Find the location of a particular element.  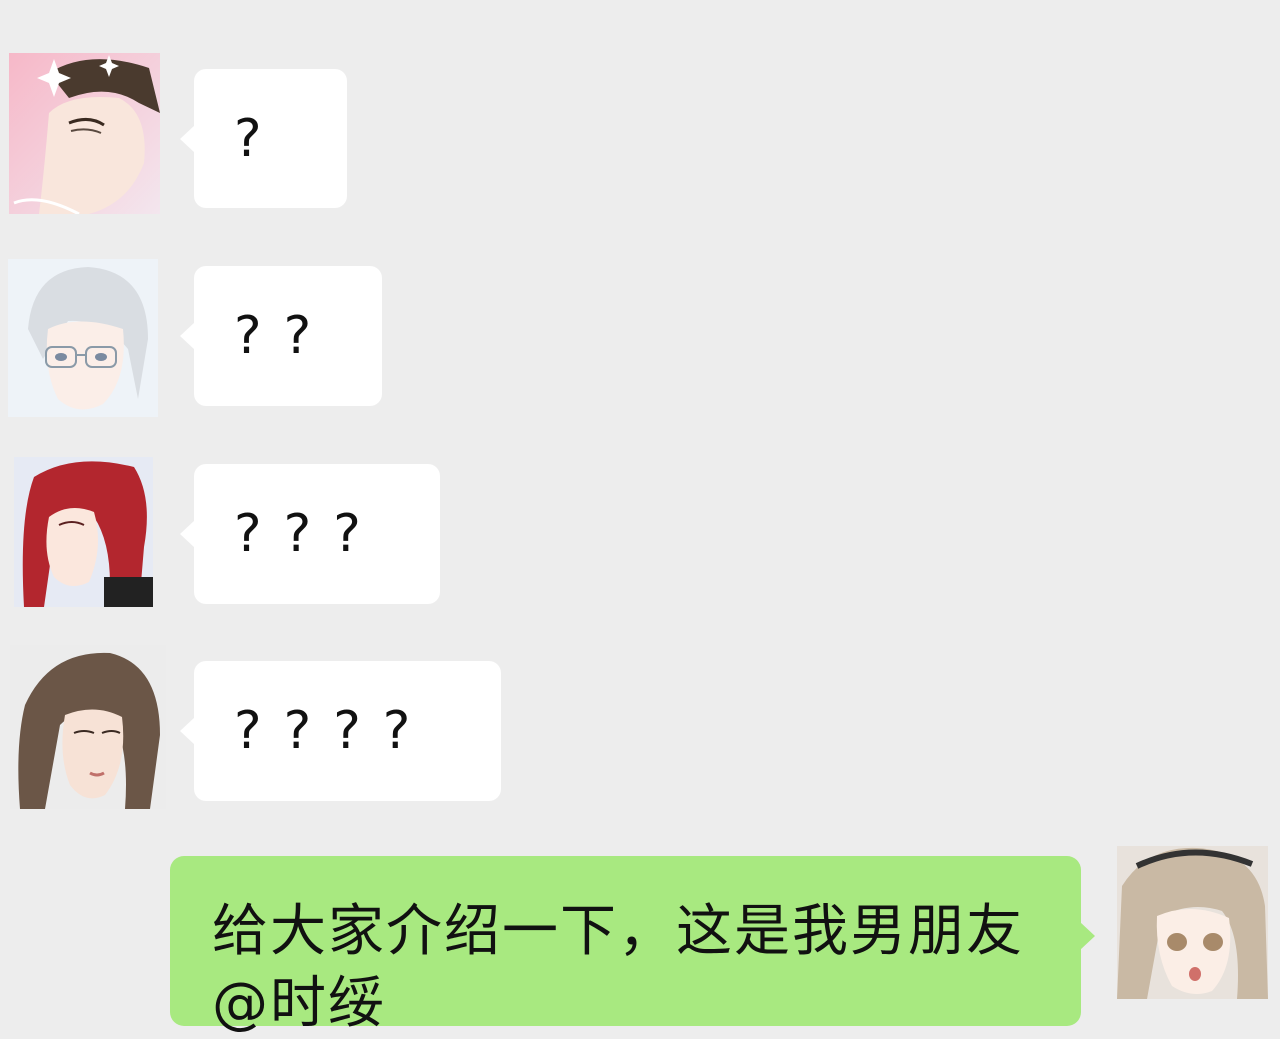

message-bubble: ??? is located at coordinates (310, 534).